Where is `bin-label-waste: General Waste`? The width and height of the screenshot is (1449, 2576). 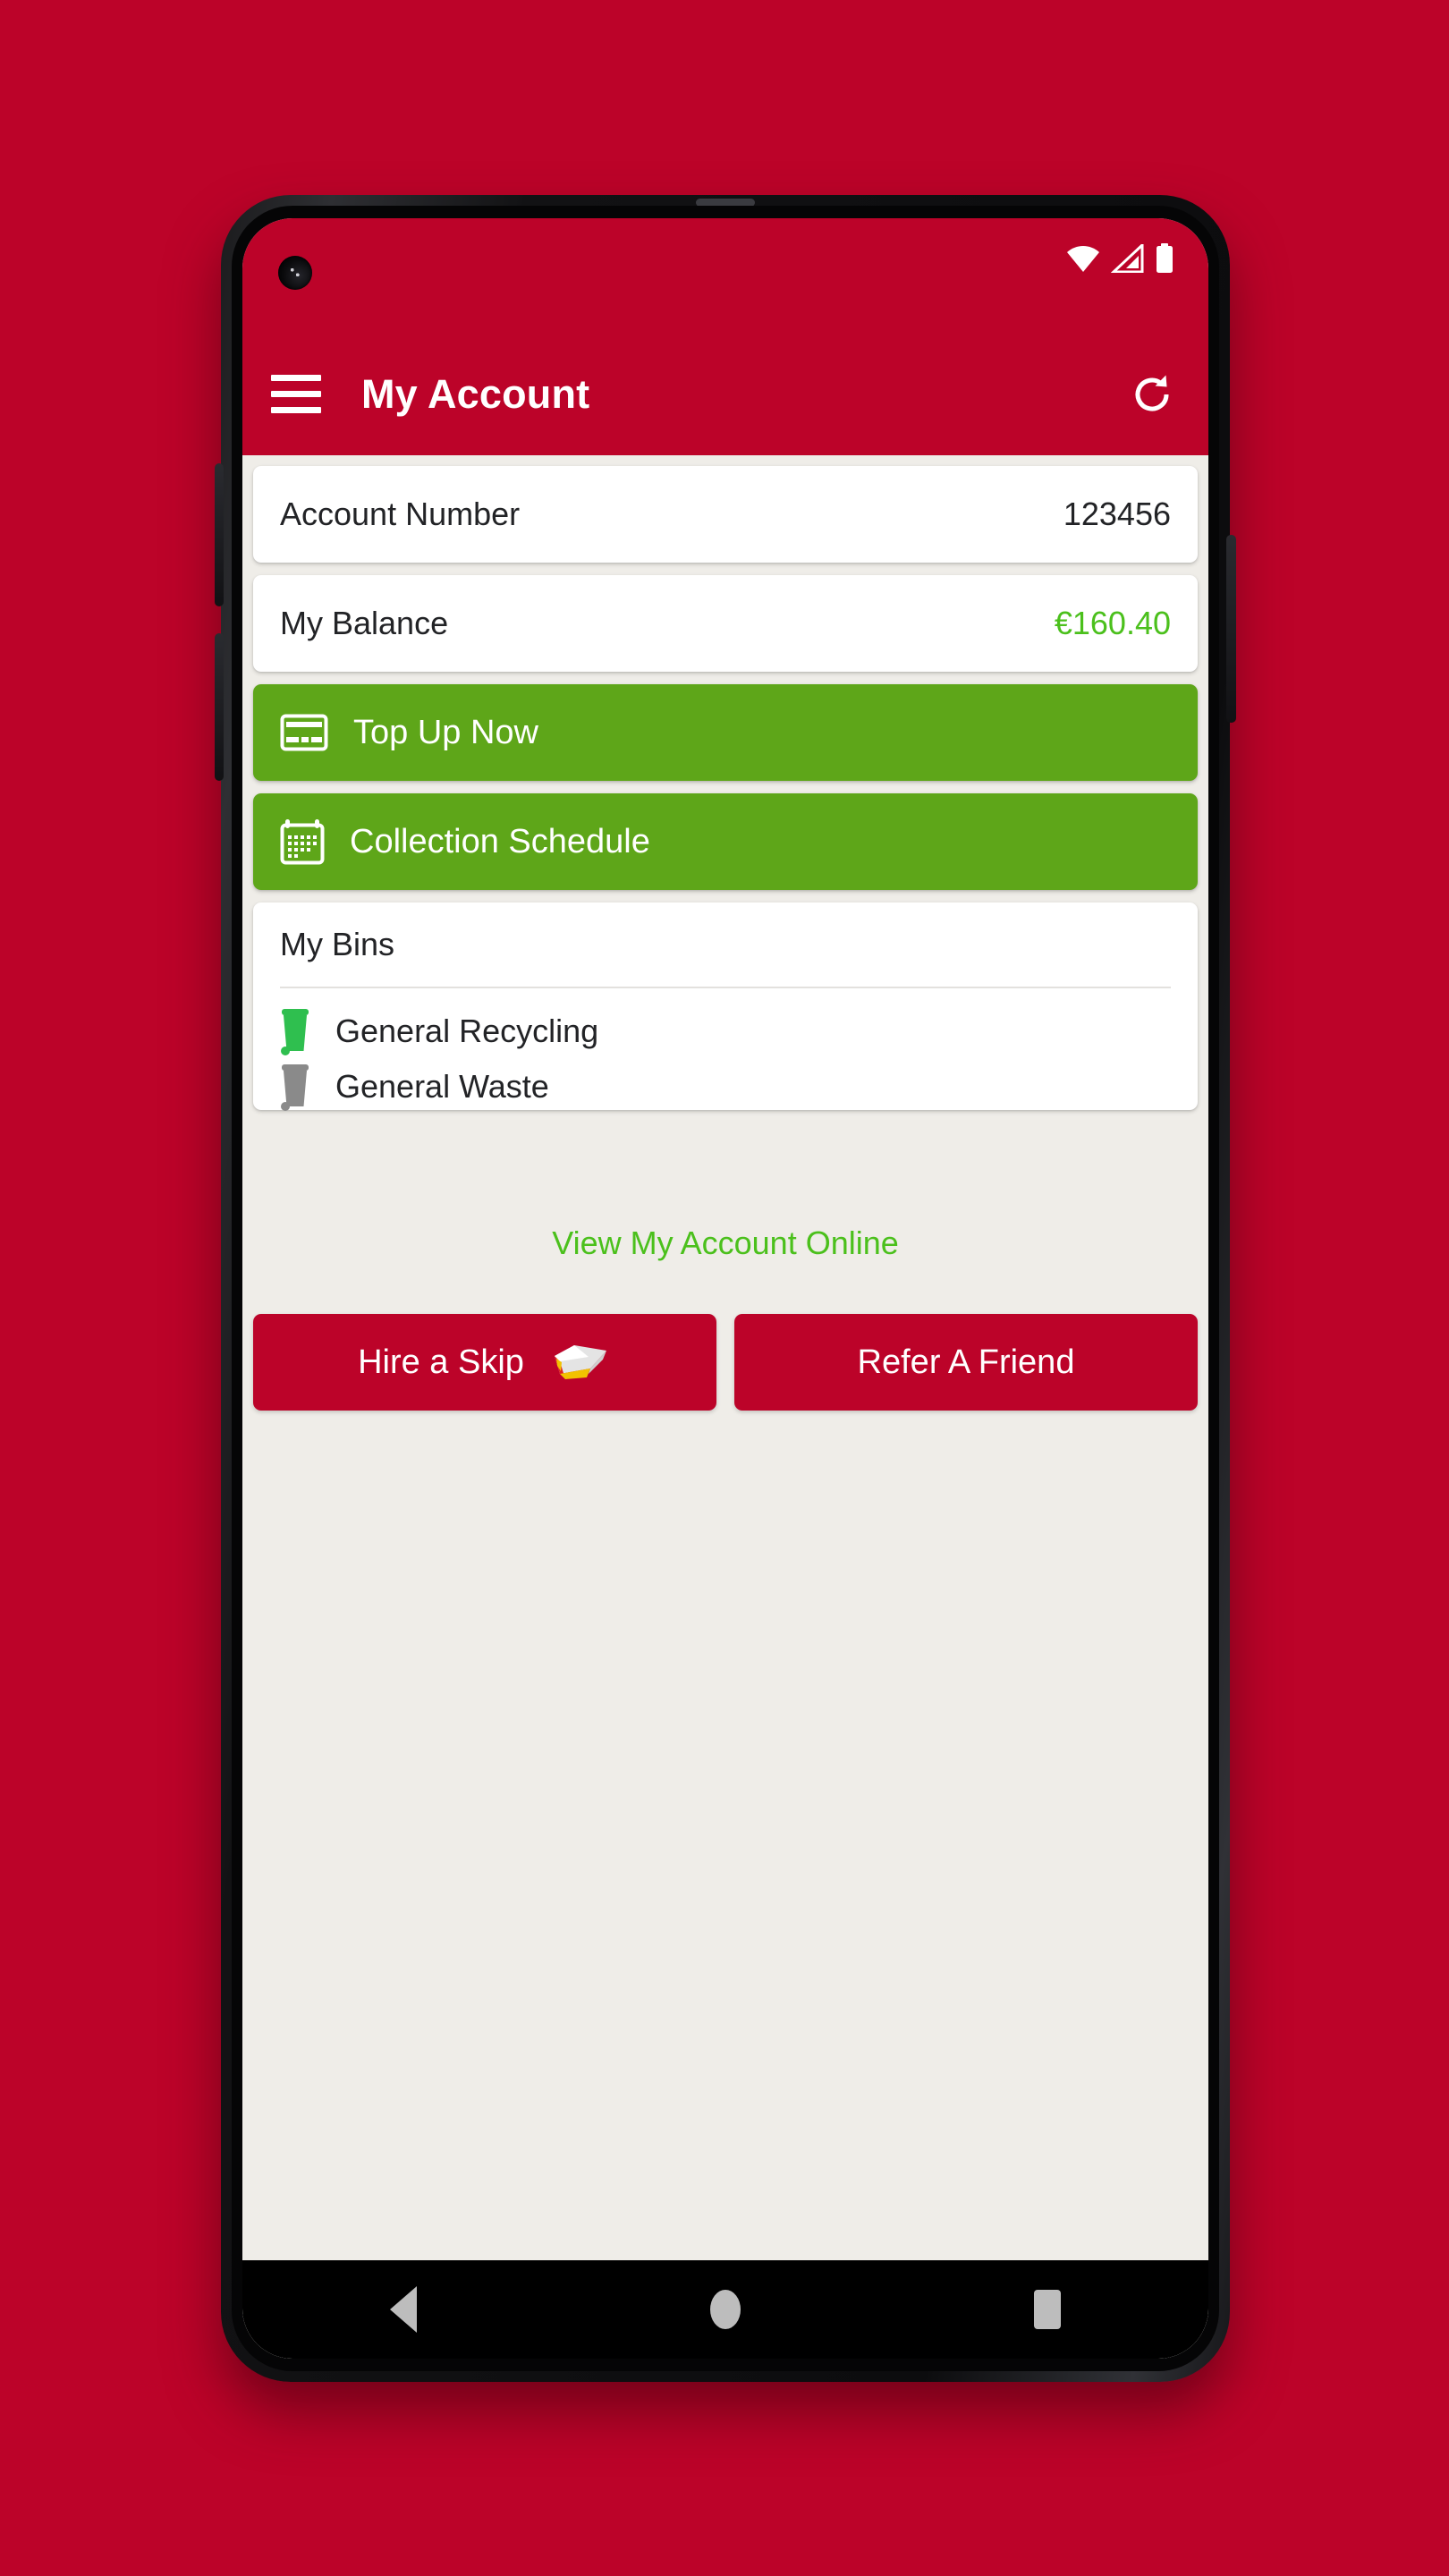
bin-label-waste: General Waste is located at coordinates (442, 1086).